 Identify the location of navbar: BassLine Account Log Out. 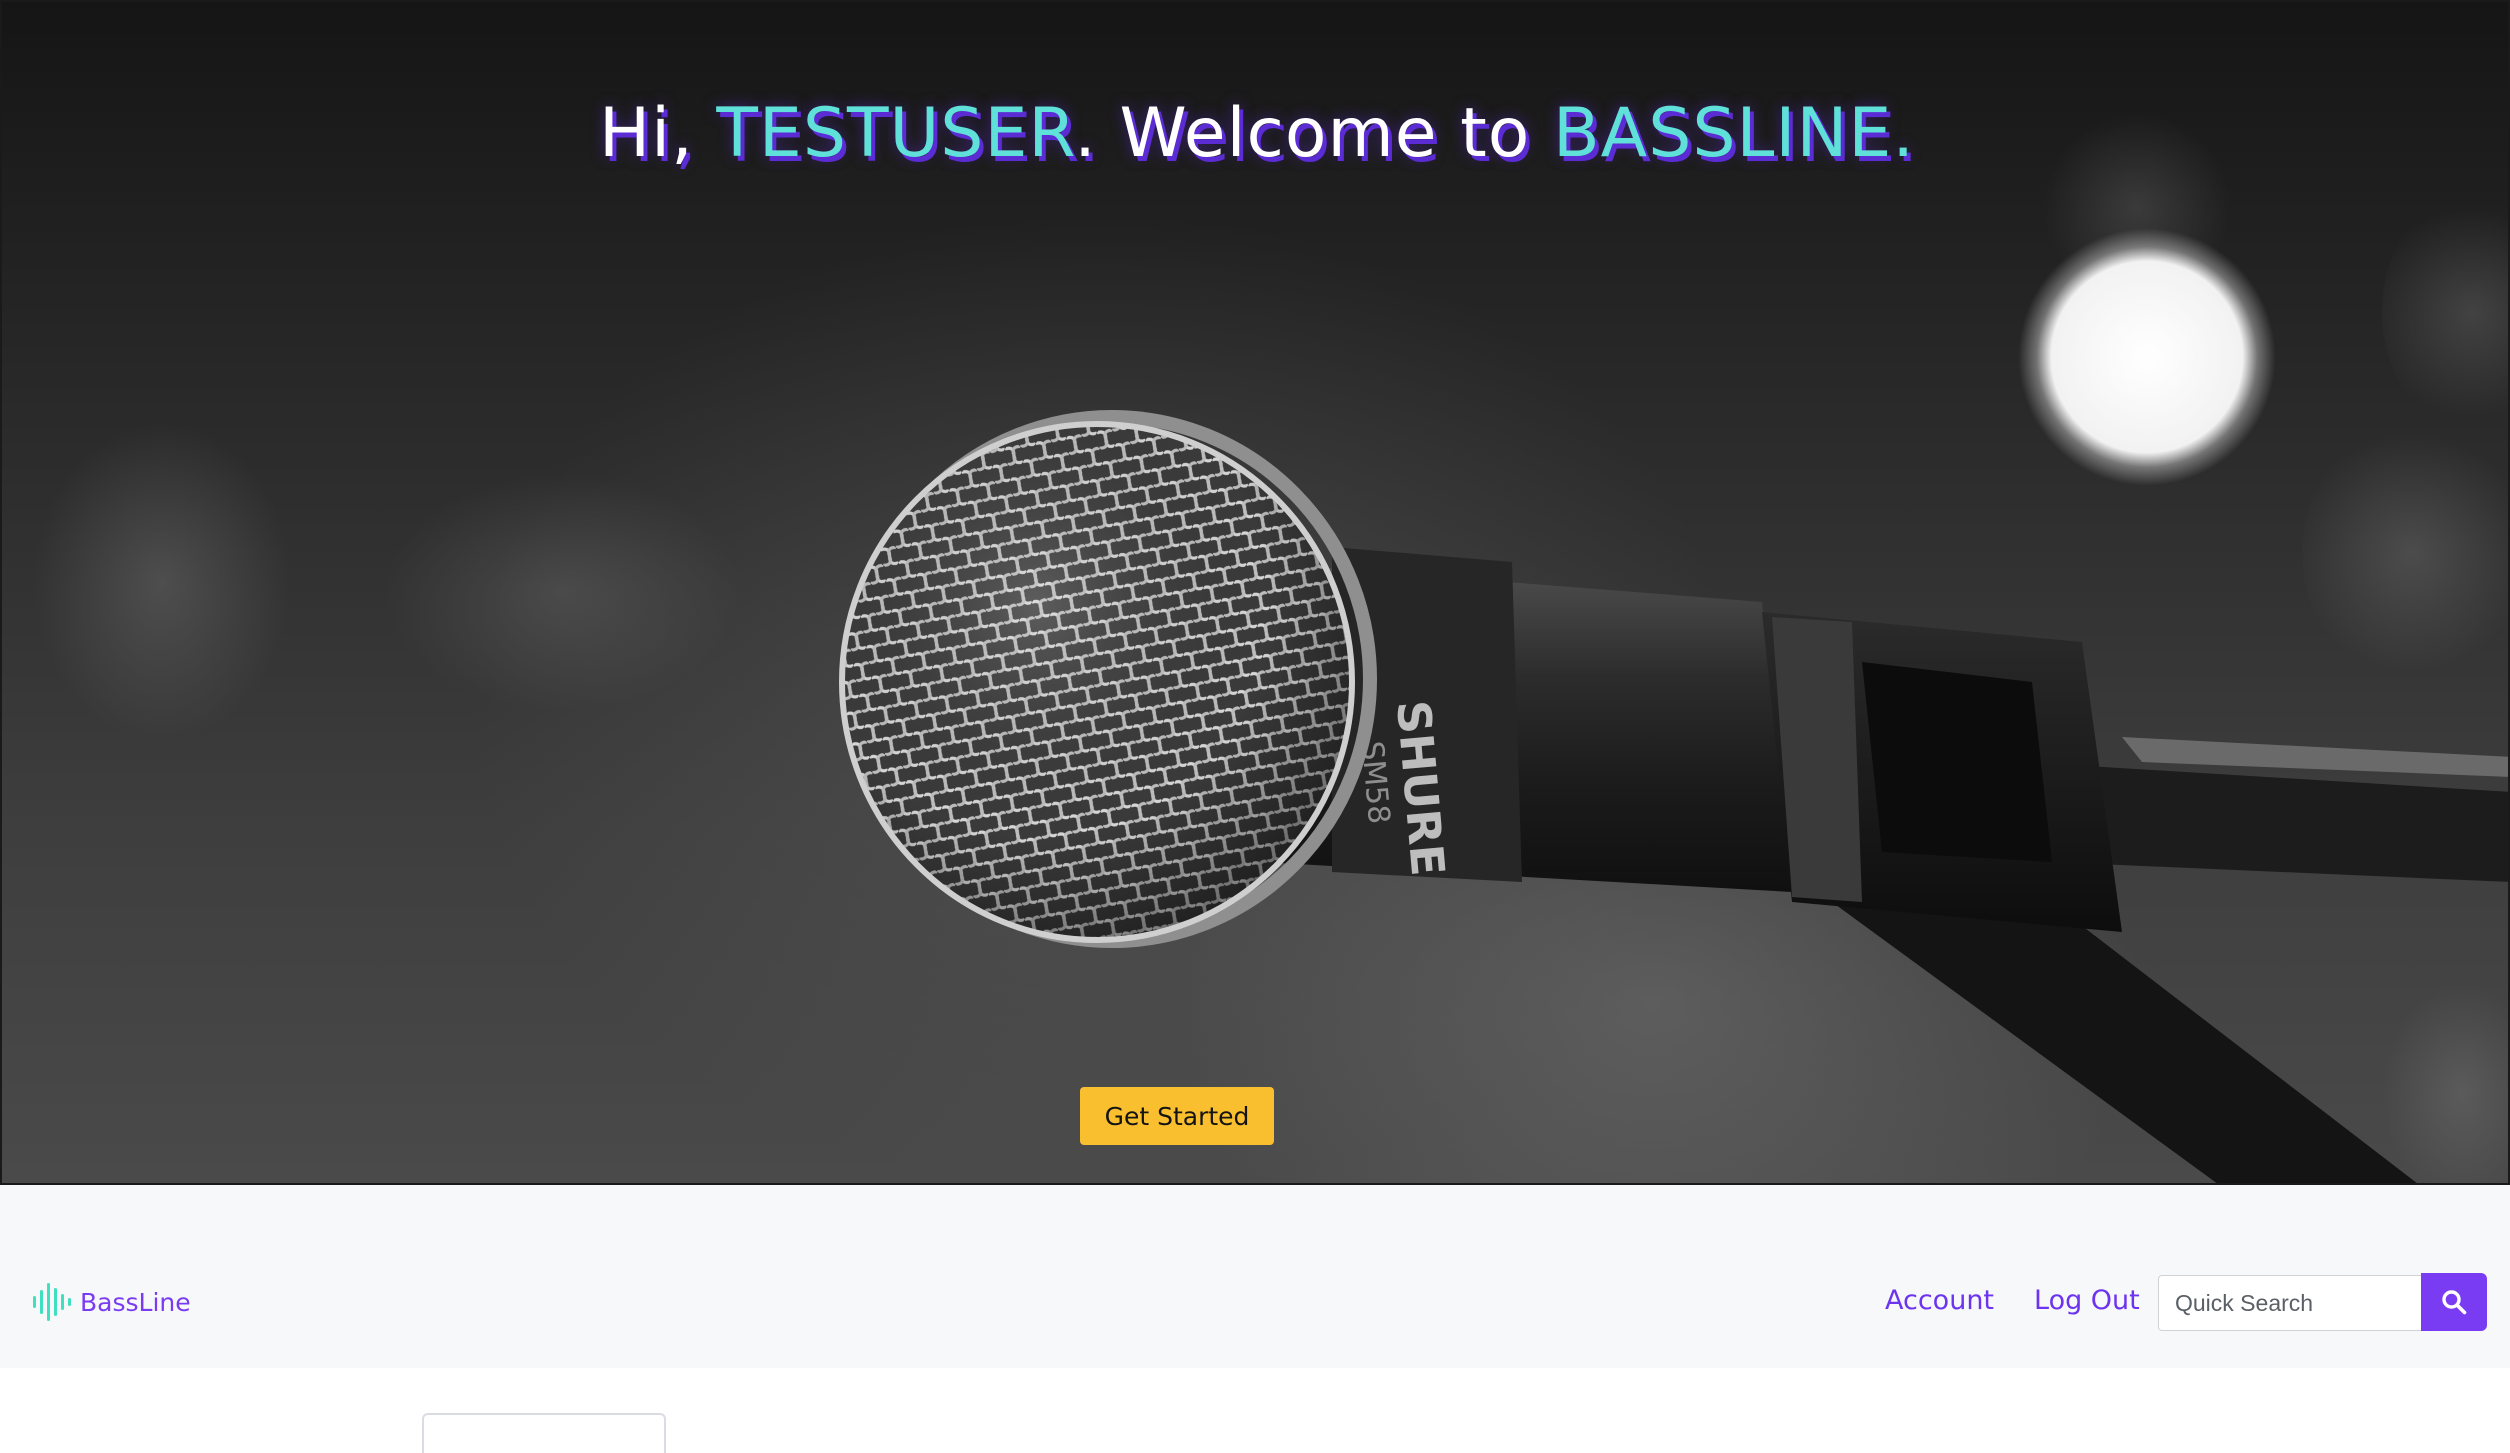
(1255, 1276).